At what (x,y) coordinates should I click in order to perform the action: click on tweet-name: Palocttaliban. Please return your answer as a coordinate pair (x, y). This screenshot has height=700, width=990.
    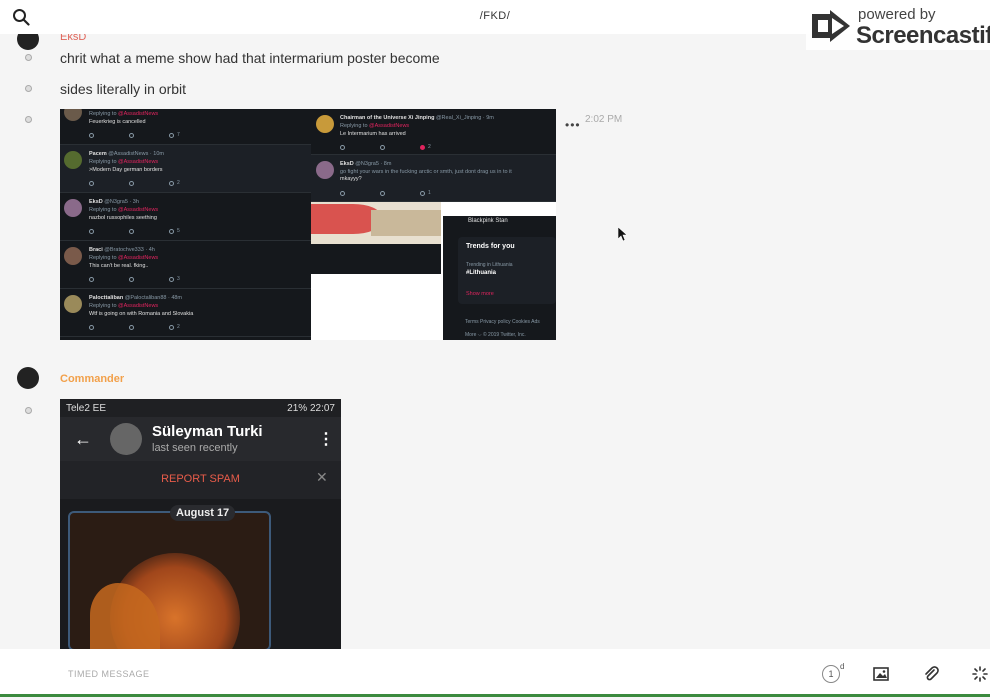
    Looking at the image, I should click on (106, 298).